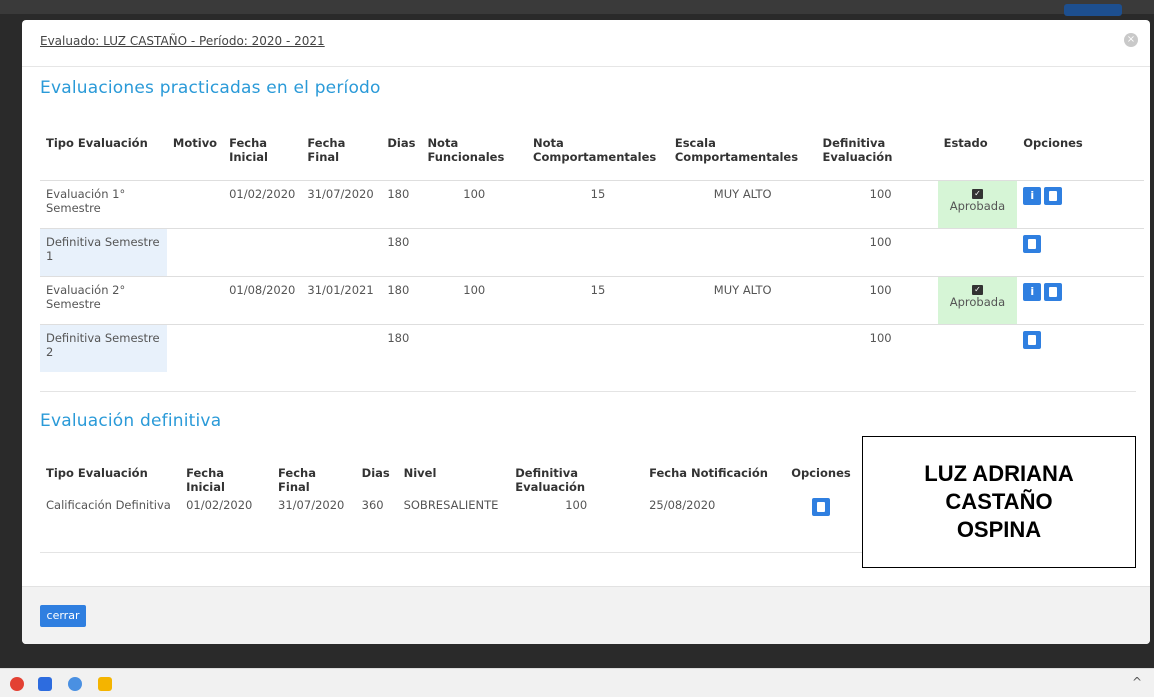 The image size is (1154, 697). Describe the element at coordinates (103, 252) in the screenshot. I see `cell-tipo: Definitiva Semestre 1` at that location.